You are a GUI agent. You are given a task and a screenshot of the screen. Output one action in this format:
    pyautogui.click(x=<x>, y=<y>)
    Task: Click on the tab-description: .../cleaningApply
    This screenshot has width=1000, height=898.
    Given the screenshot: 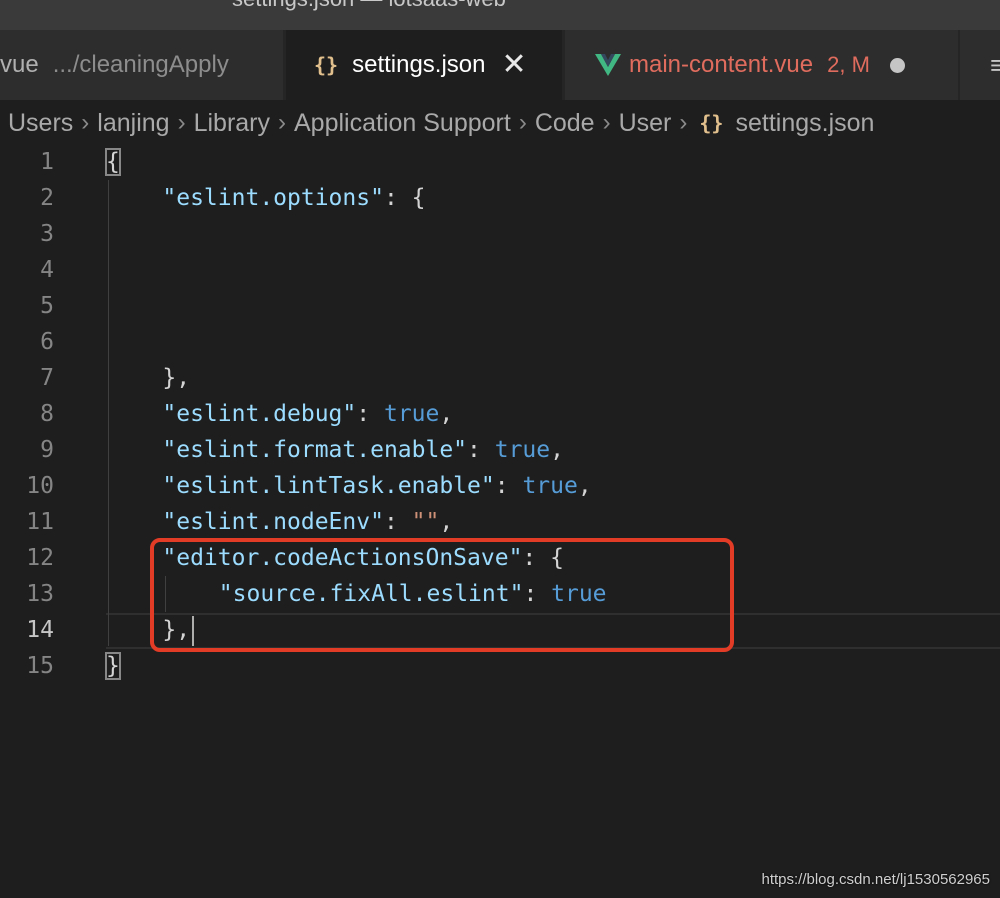 What is the action you would take?
    pyautogui.click(x=140, y=64)
    